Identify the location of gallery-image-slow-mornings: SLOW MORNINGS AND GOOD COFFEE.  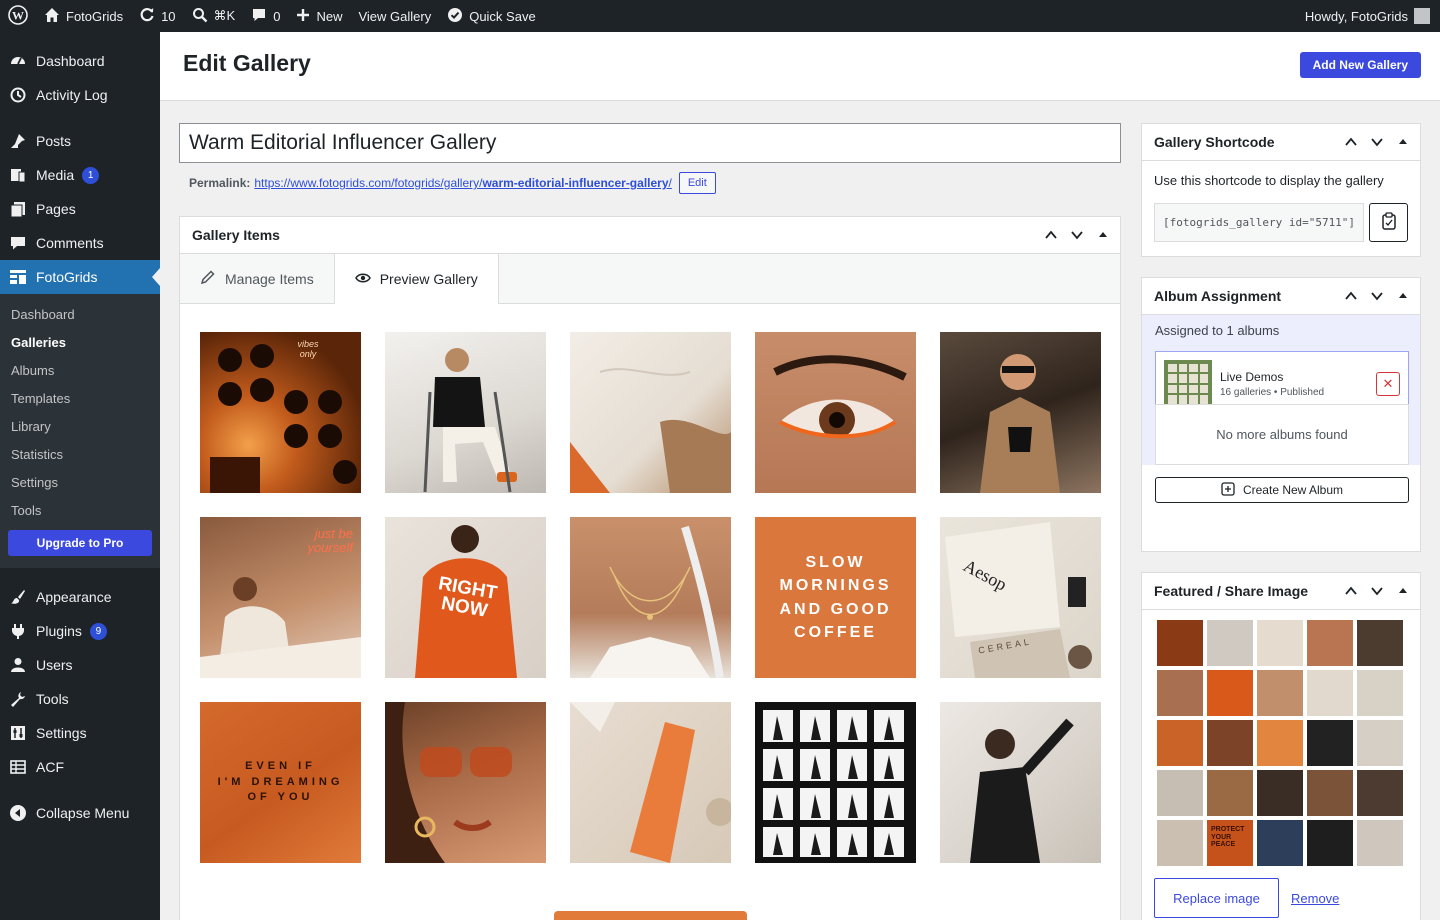
(835, 597).